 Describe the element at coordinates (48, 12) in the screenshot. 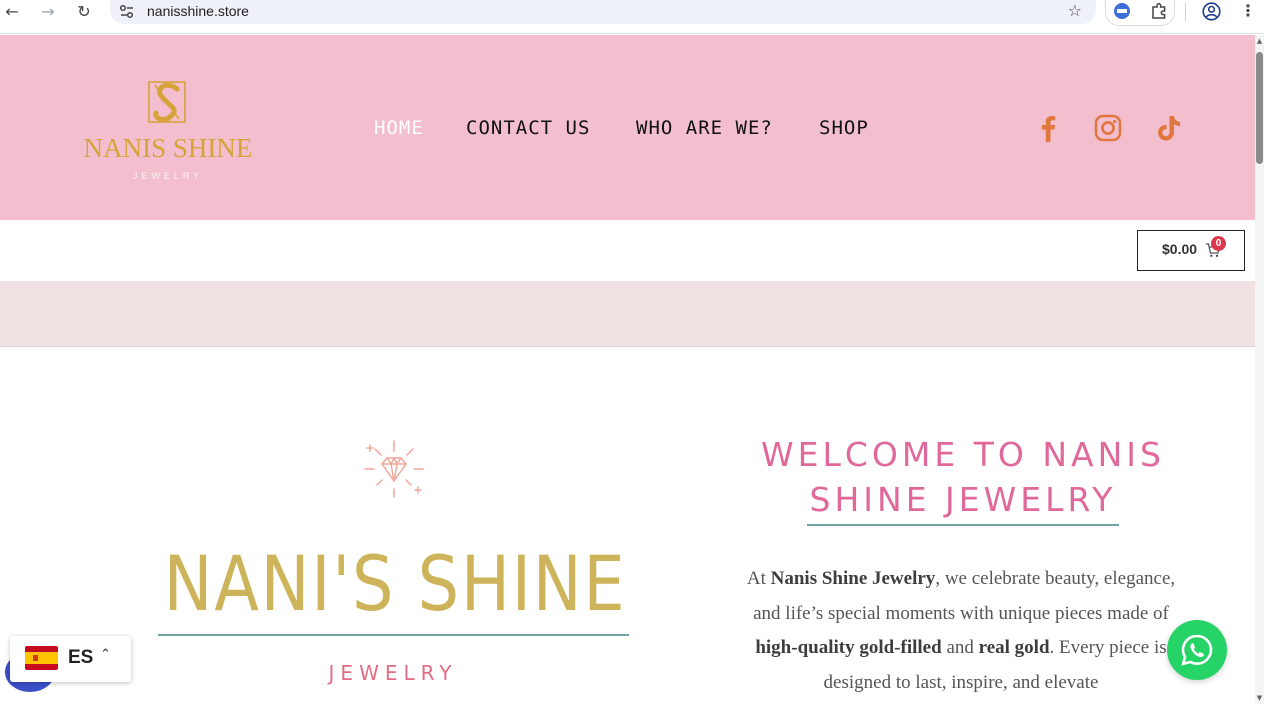

I see `forward-icon: →` at that location.